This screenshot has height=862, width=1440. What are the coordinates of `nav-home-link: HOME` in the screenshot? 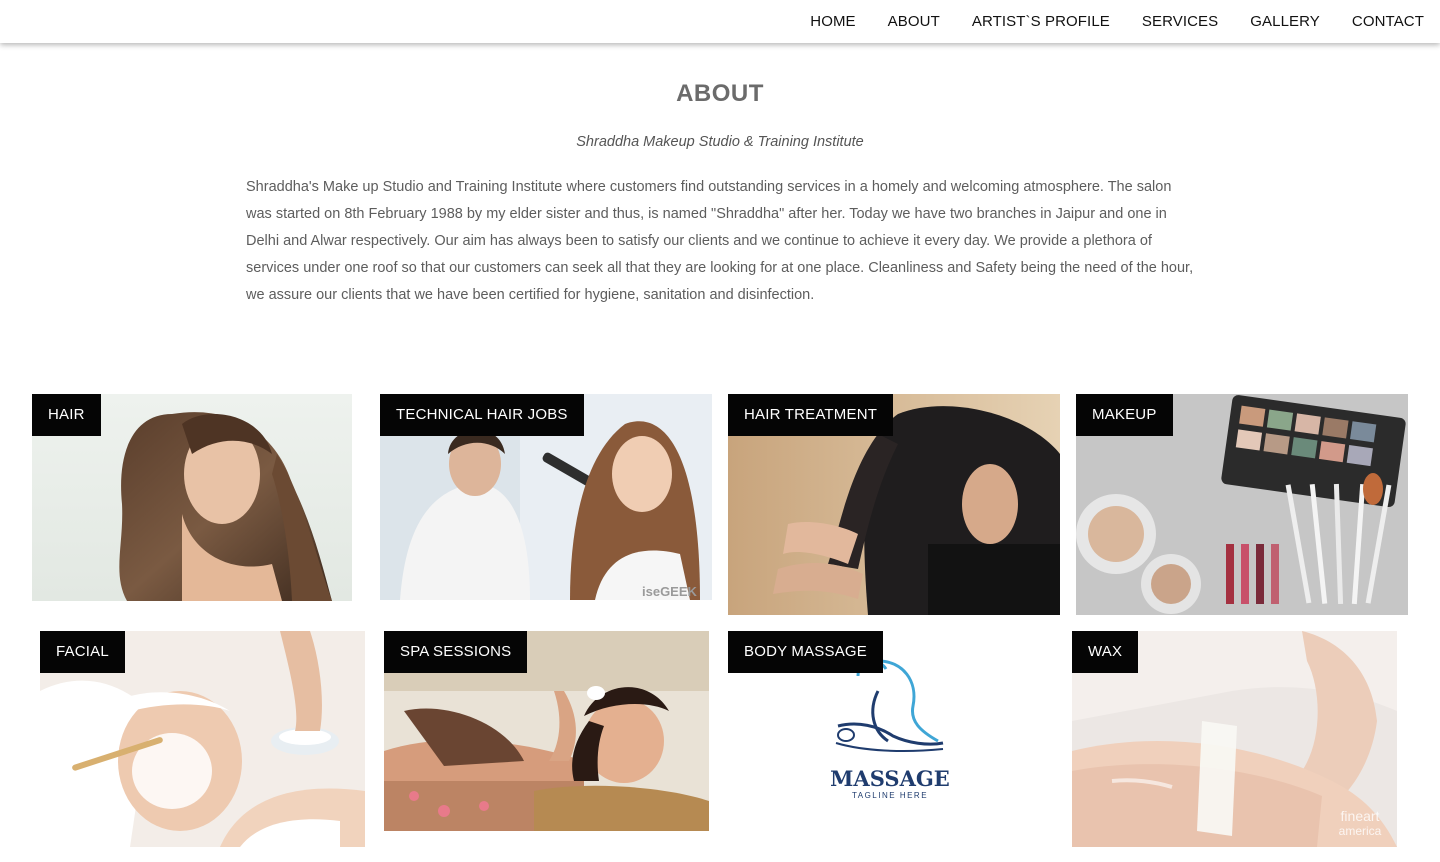 It's located at (832, 21).